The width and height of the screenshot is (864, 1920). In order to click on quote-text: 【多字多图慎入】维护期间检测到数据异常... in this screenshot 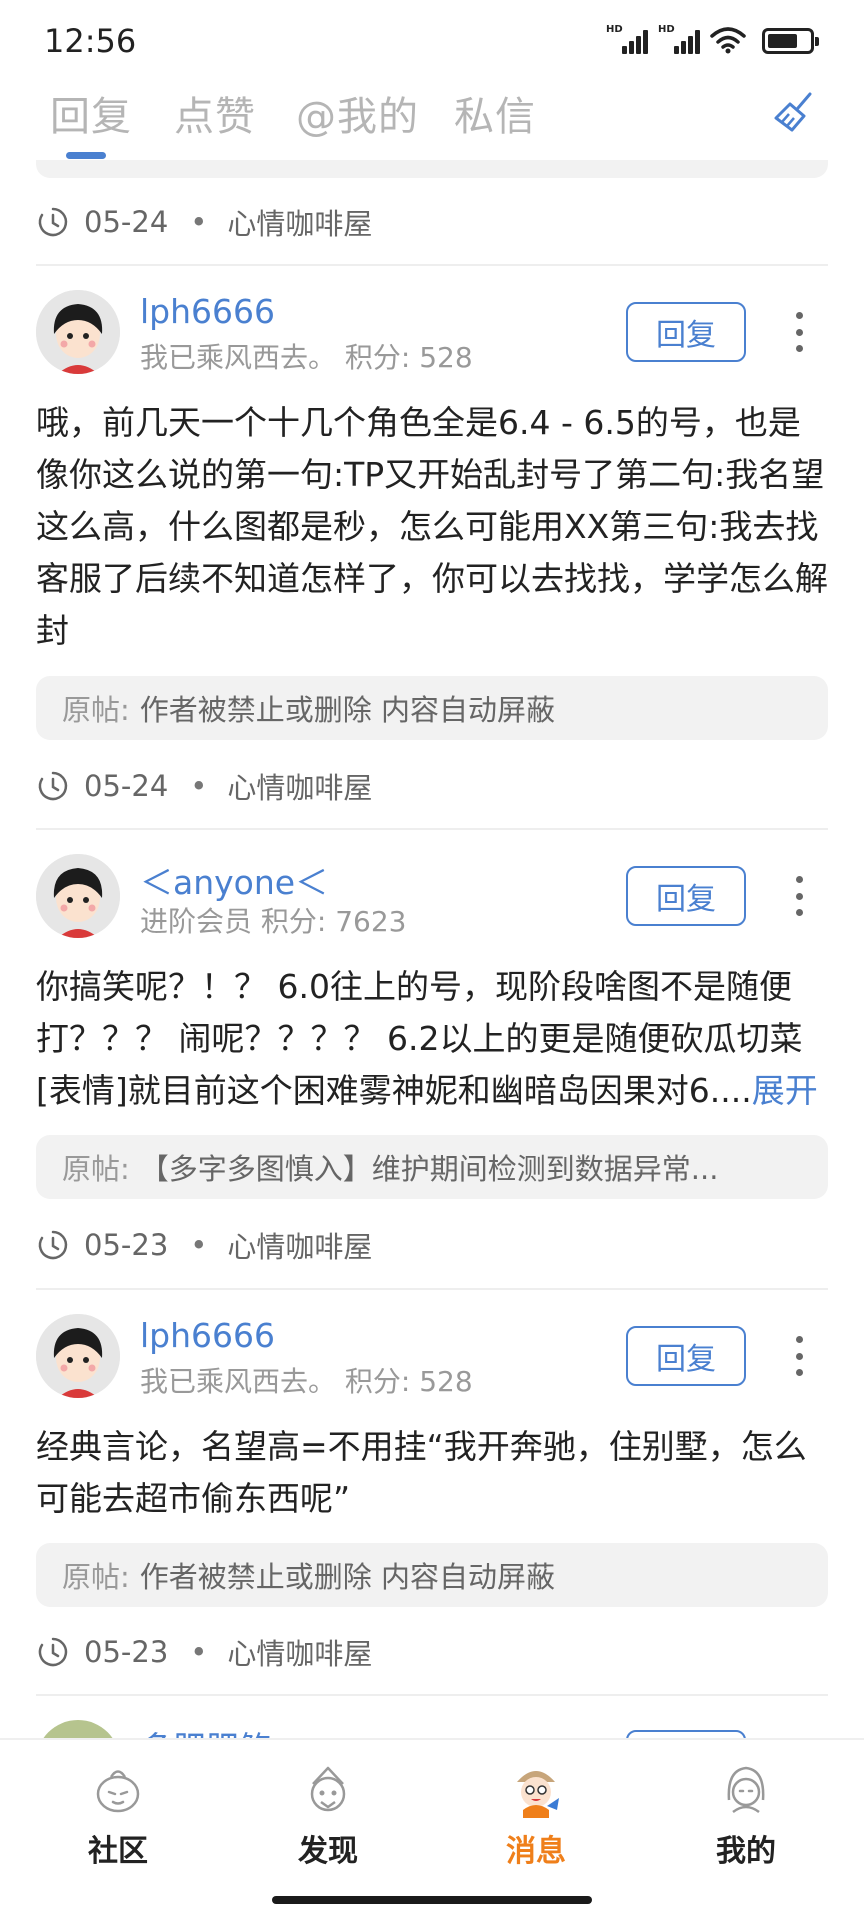, I will do `click(429, 1169)`.